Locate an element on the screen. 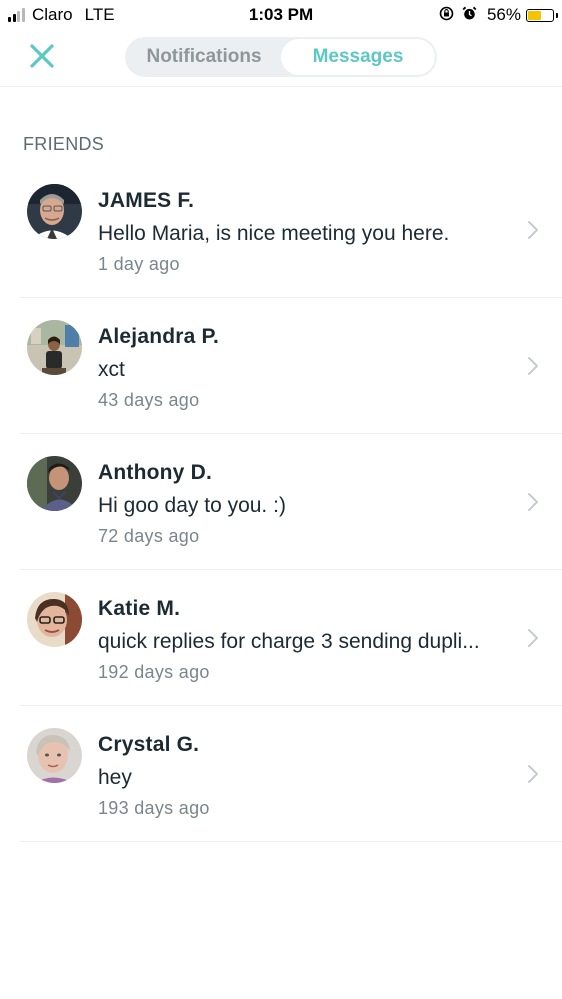  alarm-icon is located at coordinates (469, 15).